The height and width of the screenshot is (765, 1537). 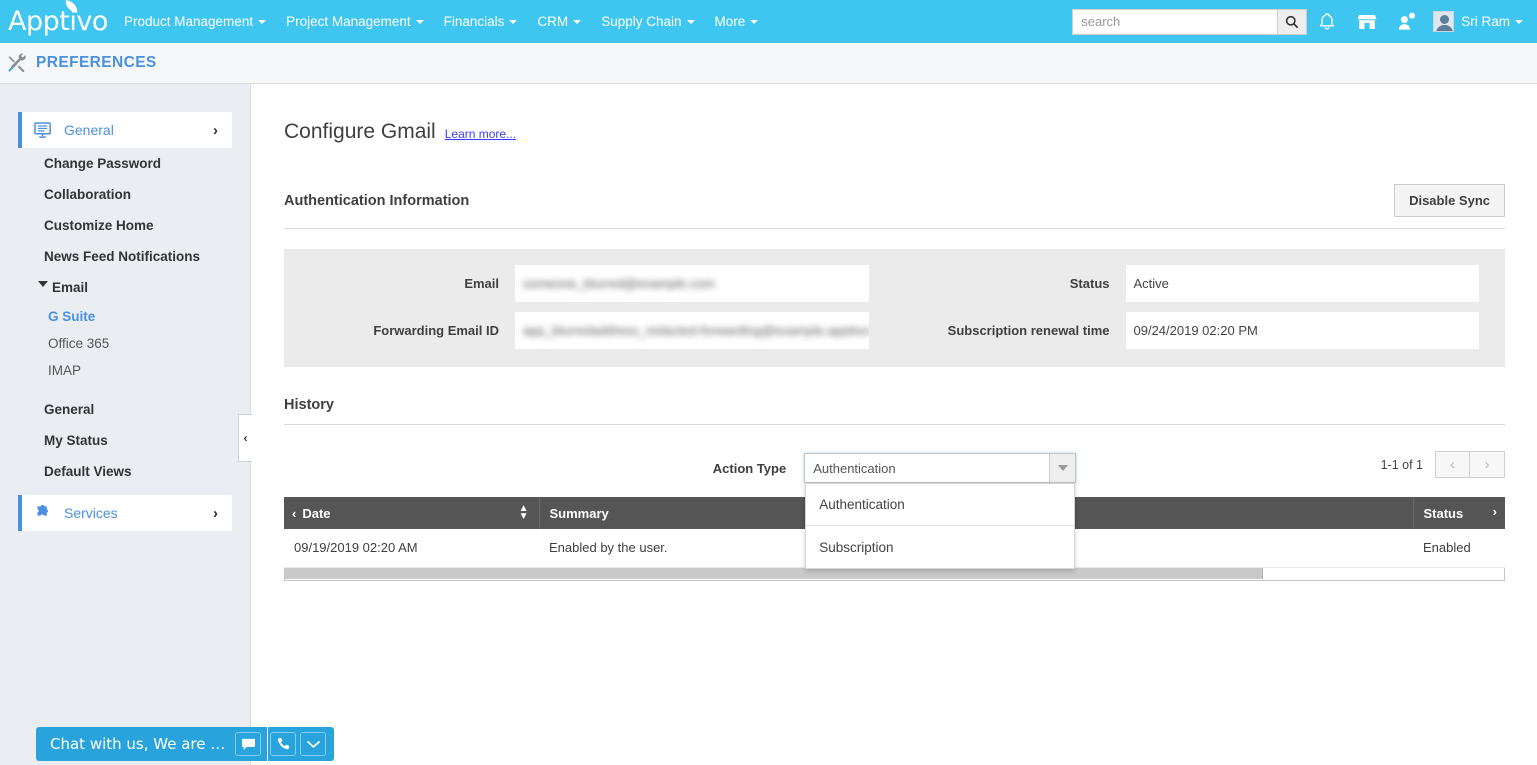 What do you see at coordinates (125, 130) in the screenshot?
I see `sidebar-item-general-module: General ›` at bounding box center [125, 130].